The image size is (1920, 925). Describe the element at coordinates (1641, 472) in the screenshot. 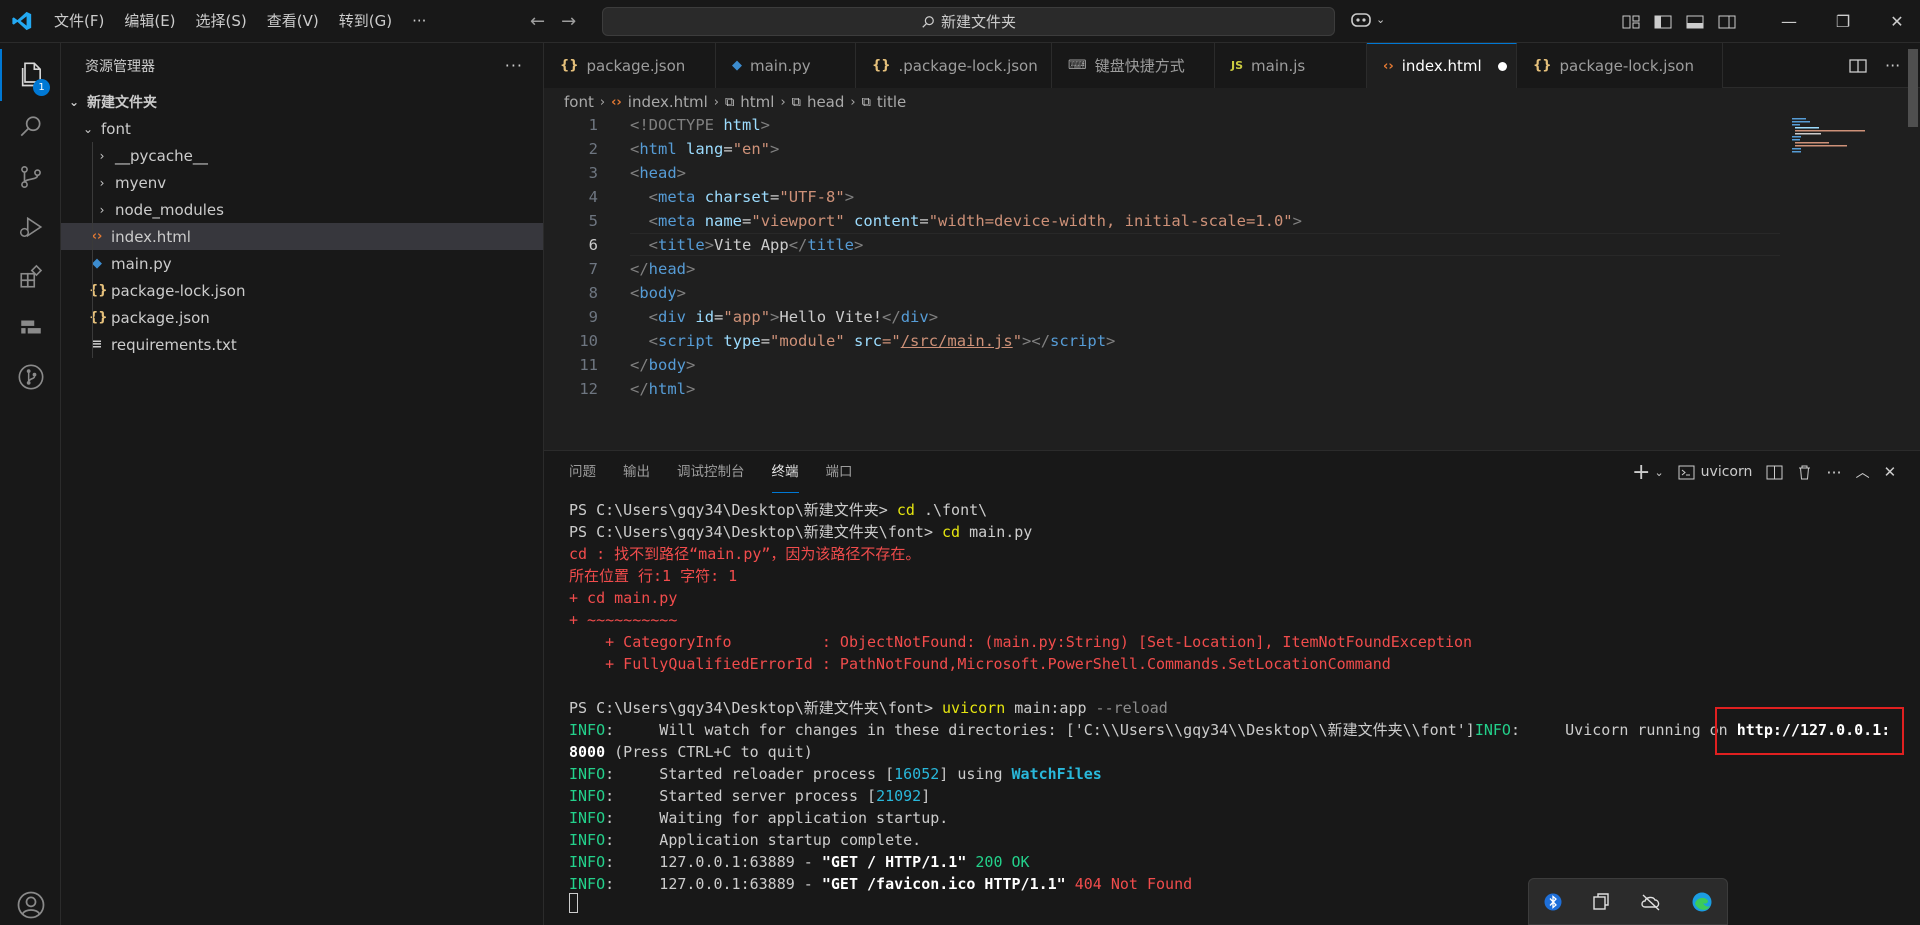

I see `new-terminal-button: +` at that location.